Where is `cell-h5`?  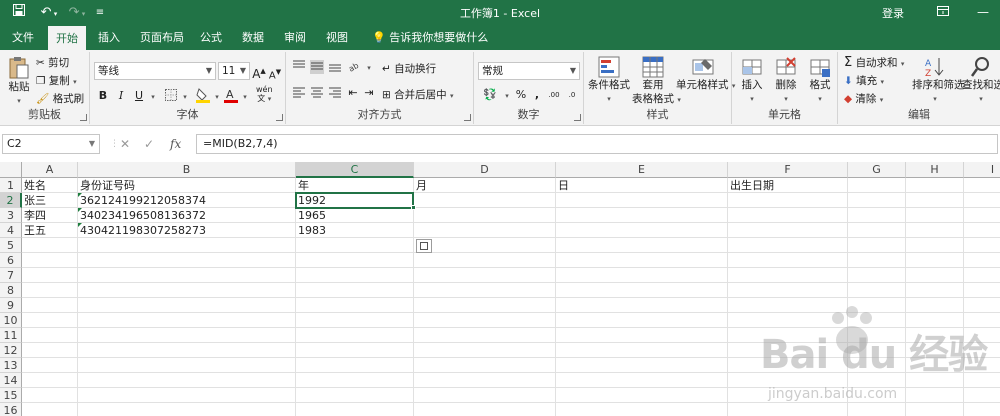 cell-h5 is located at coordinates (935, 245).